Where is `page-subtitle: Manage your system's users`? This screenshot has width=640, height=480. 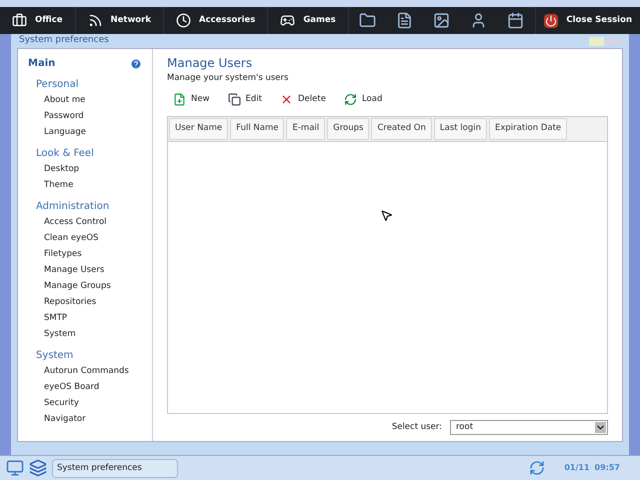
page-subtitle: Manage your system's users is located at coordinates (228, 78).